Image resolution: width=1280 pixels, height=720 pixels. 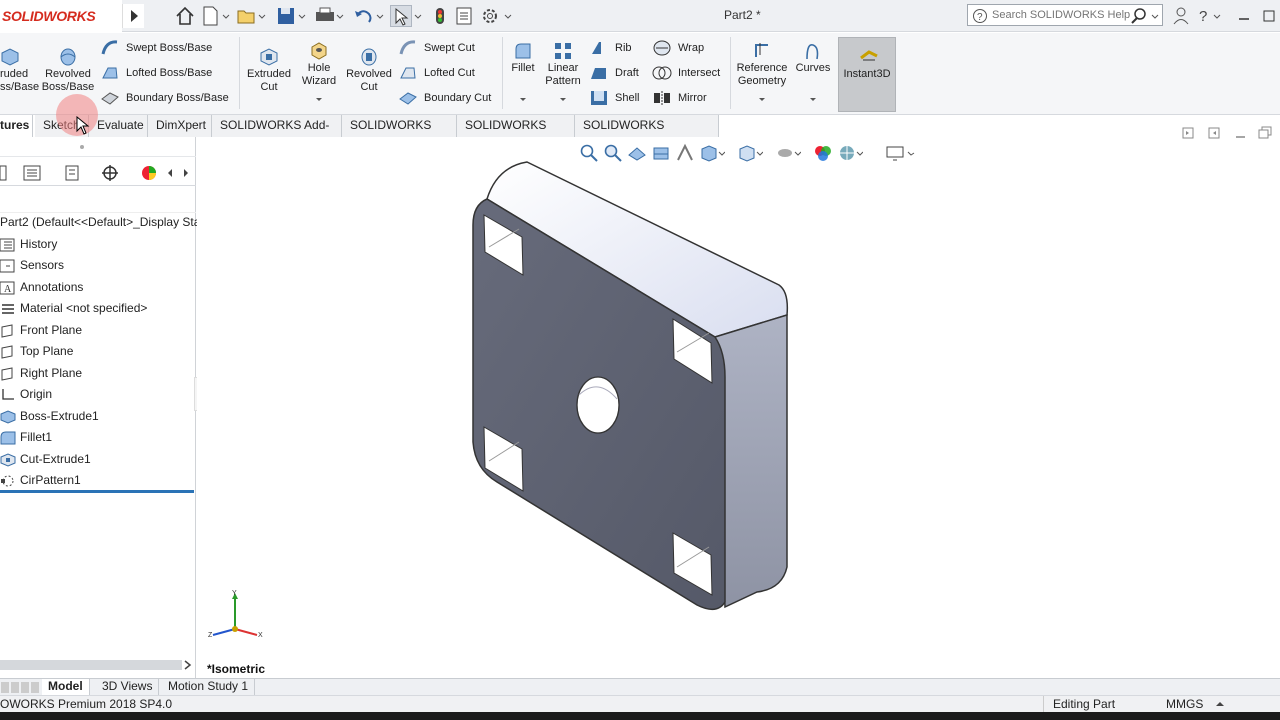 I want to click on cut-extrude-icon, so click(x=8, y=460).